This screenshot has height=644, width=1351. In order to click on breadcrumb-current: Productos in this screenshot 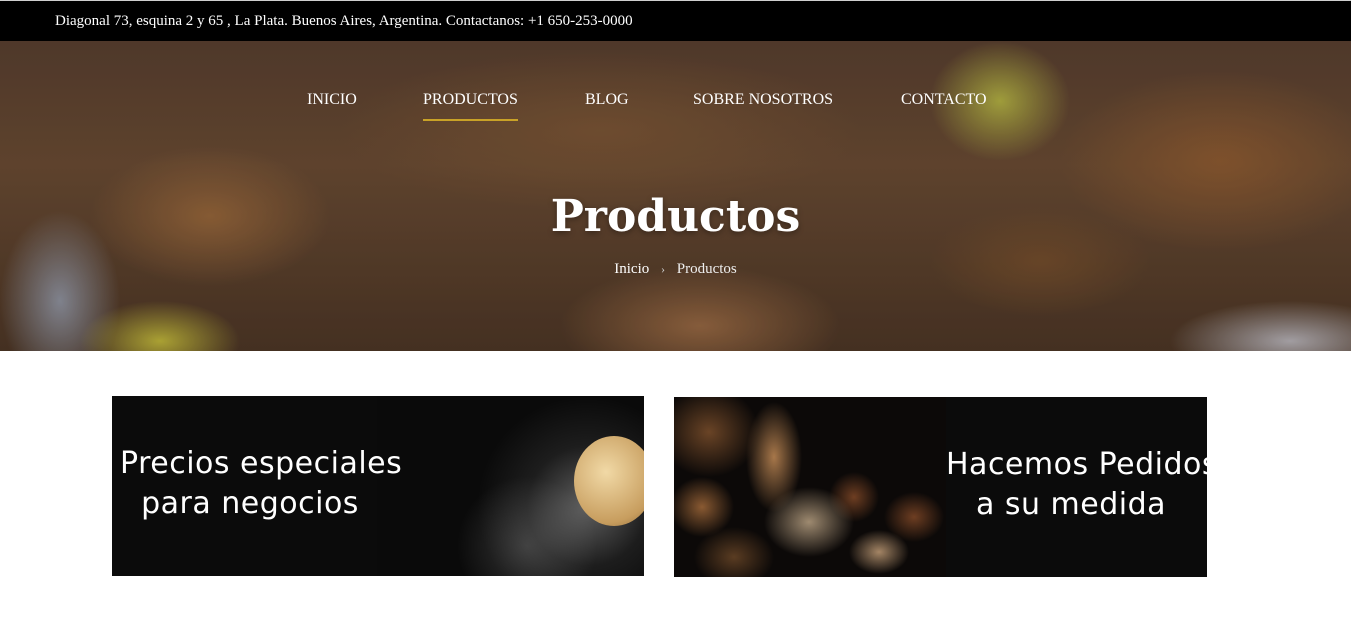, I will do `click(706, 269)`.